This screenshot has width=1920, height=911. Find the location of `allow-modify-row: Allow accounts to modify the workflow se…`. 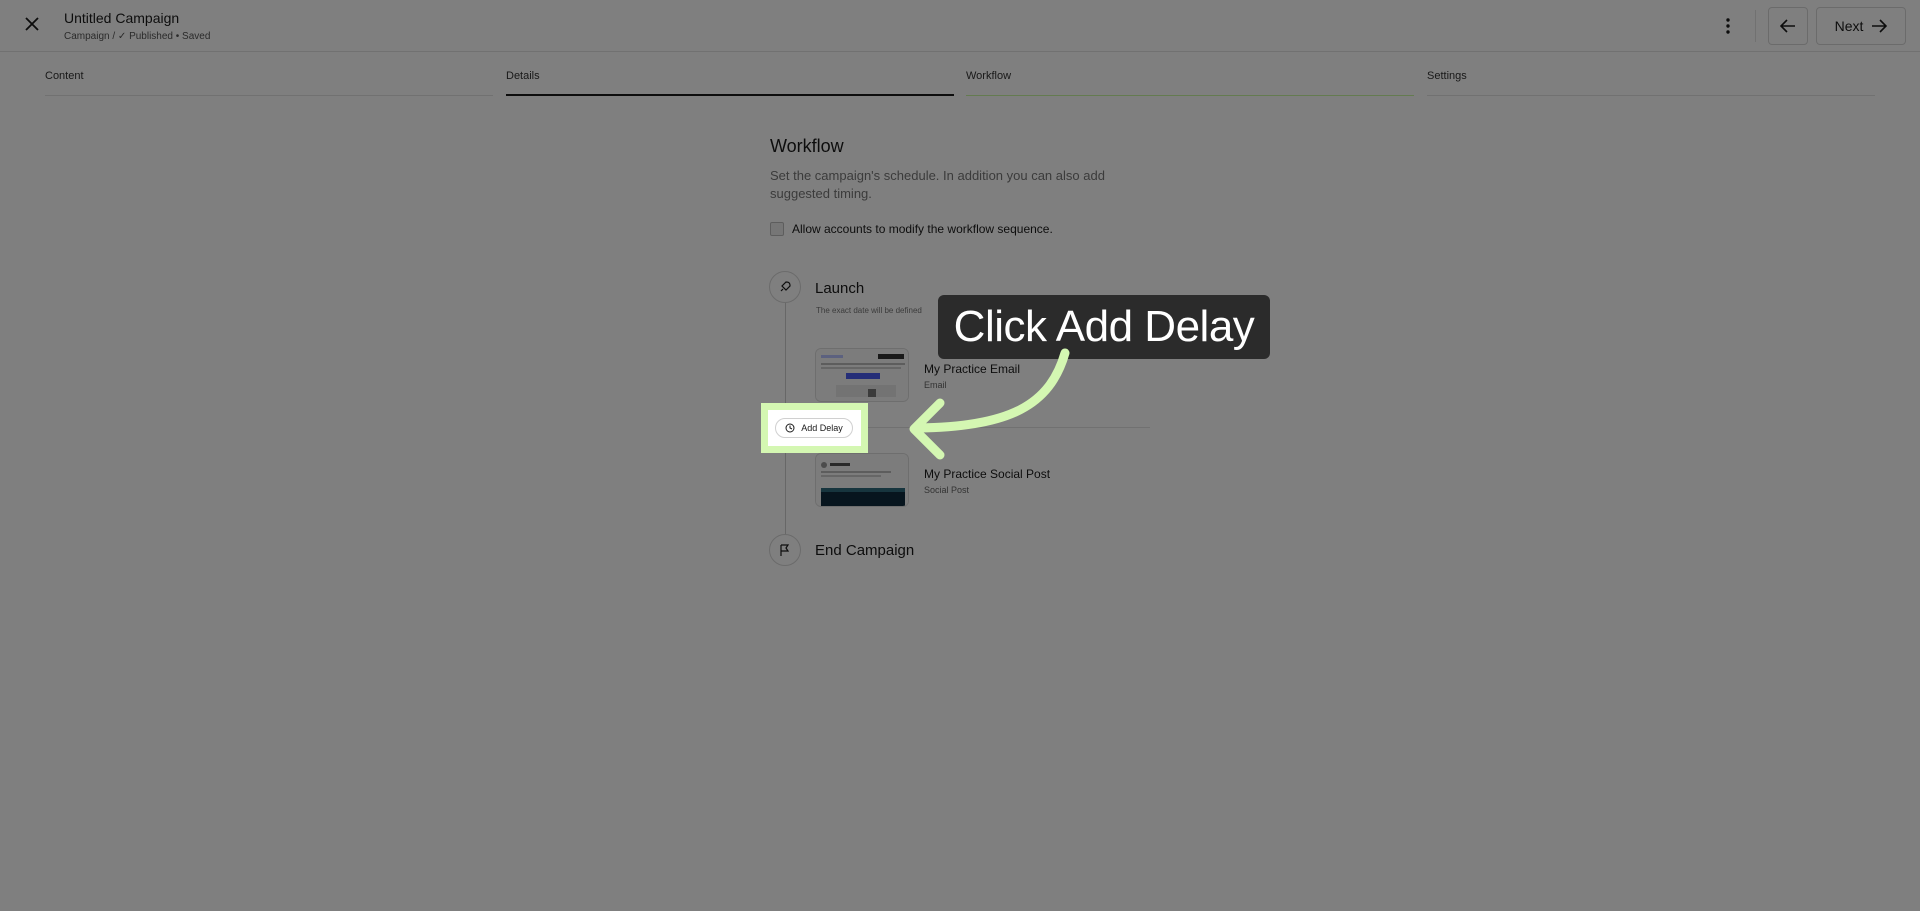

allow-modify-row: Allow accounts to modify the workflow se… is located at coordinates (911, 229).